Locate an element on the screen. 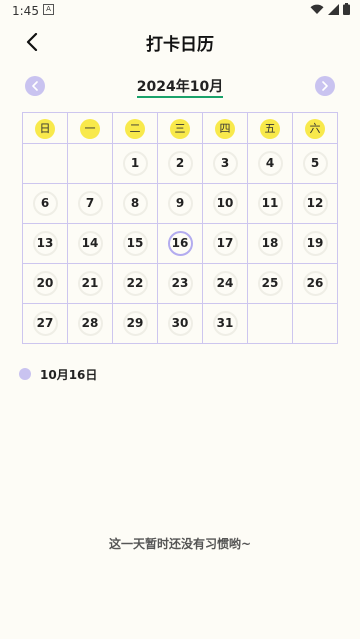 The width and height of the screenshot is (360, 639). day-button: 18 is located at coordinates (270, 243).